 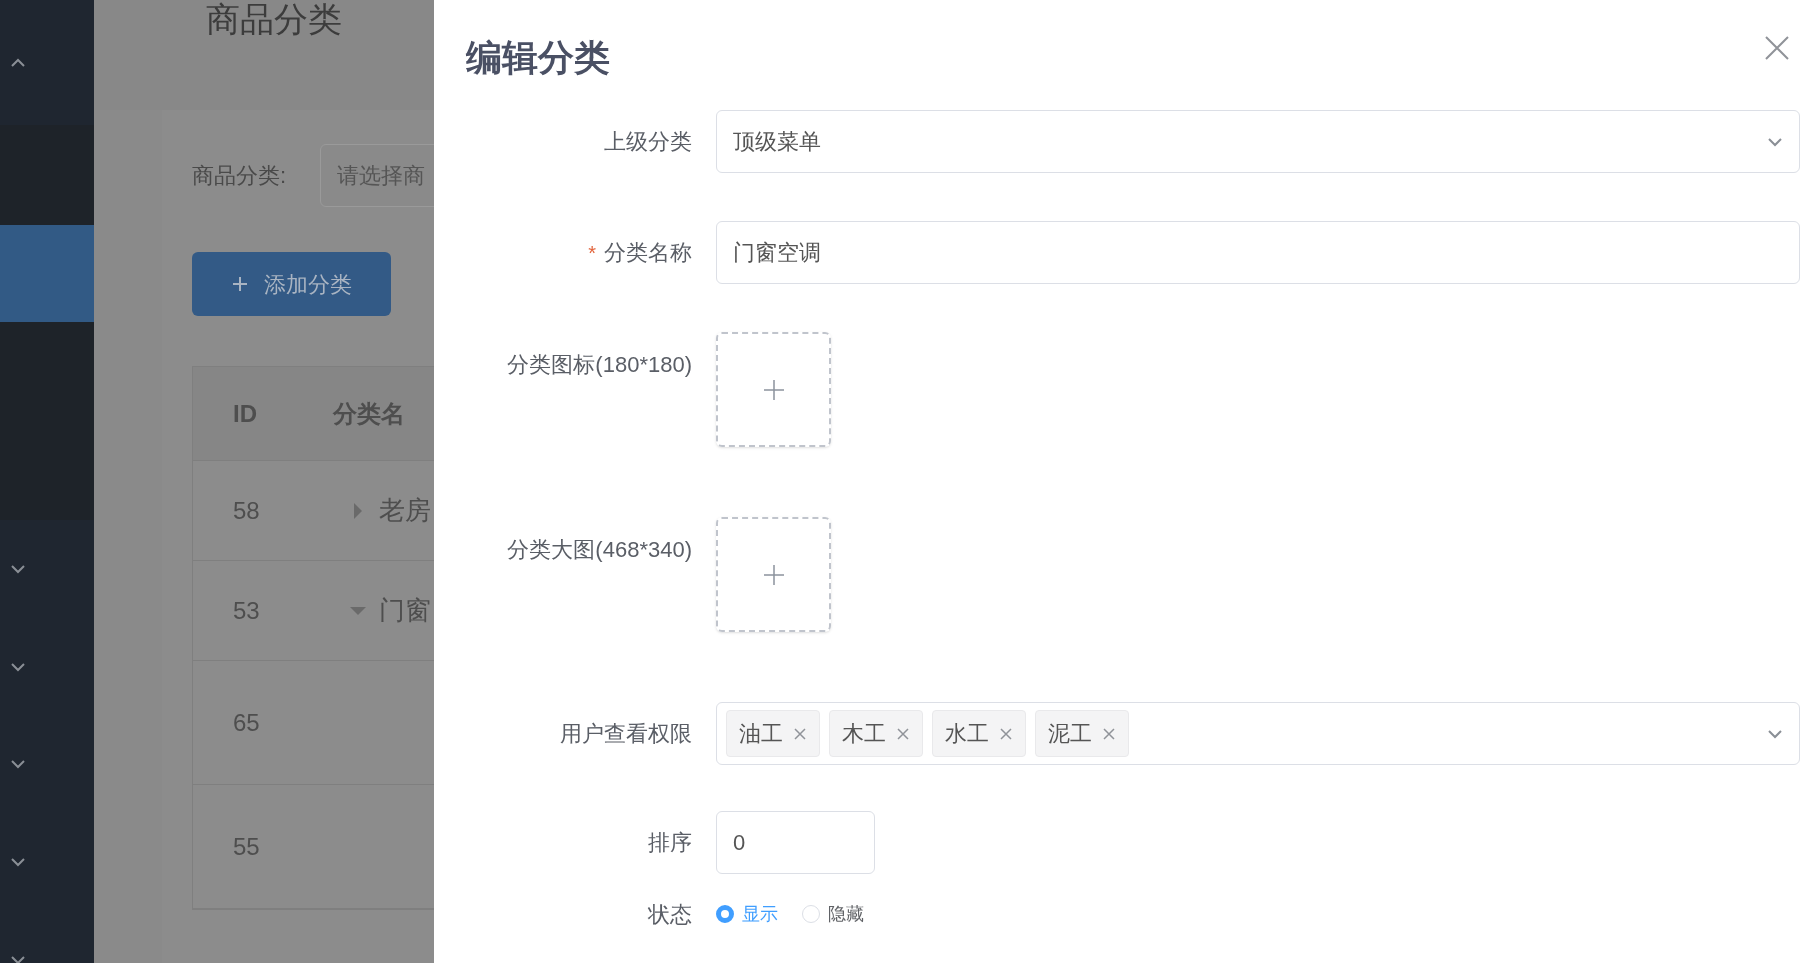 I want to click on field-label: 分类图标(180*180), so click(x=599, y=365).